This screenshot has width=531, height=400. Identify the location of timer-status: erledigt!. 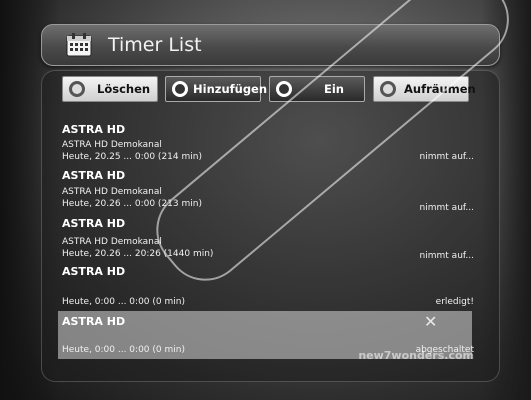
(454, 302).